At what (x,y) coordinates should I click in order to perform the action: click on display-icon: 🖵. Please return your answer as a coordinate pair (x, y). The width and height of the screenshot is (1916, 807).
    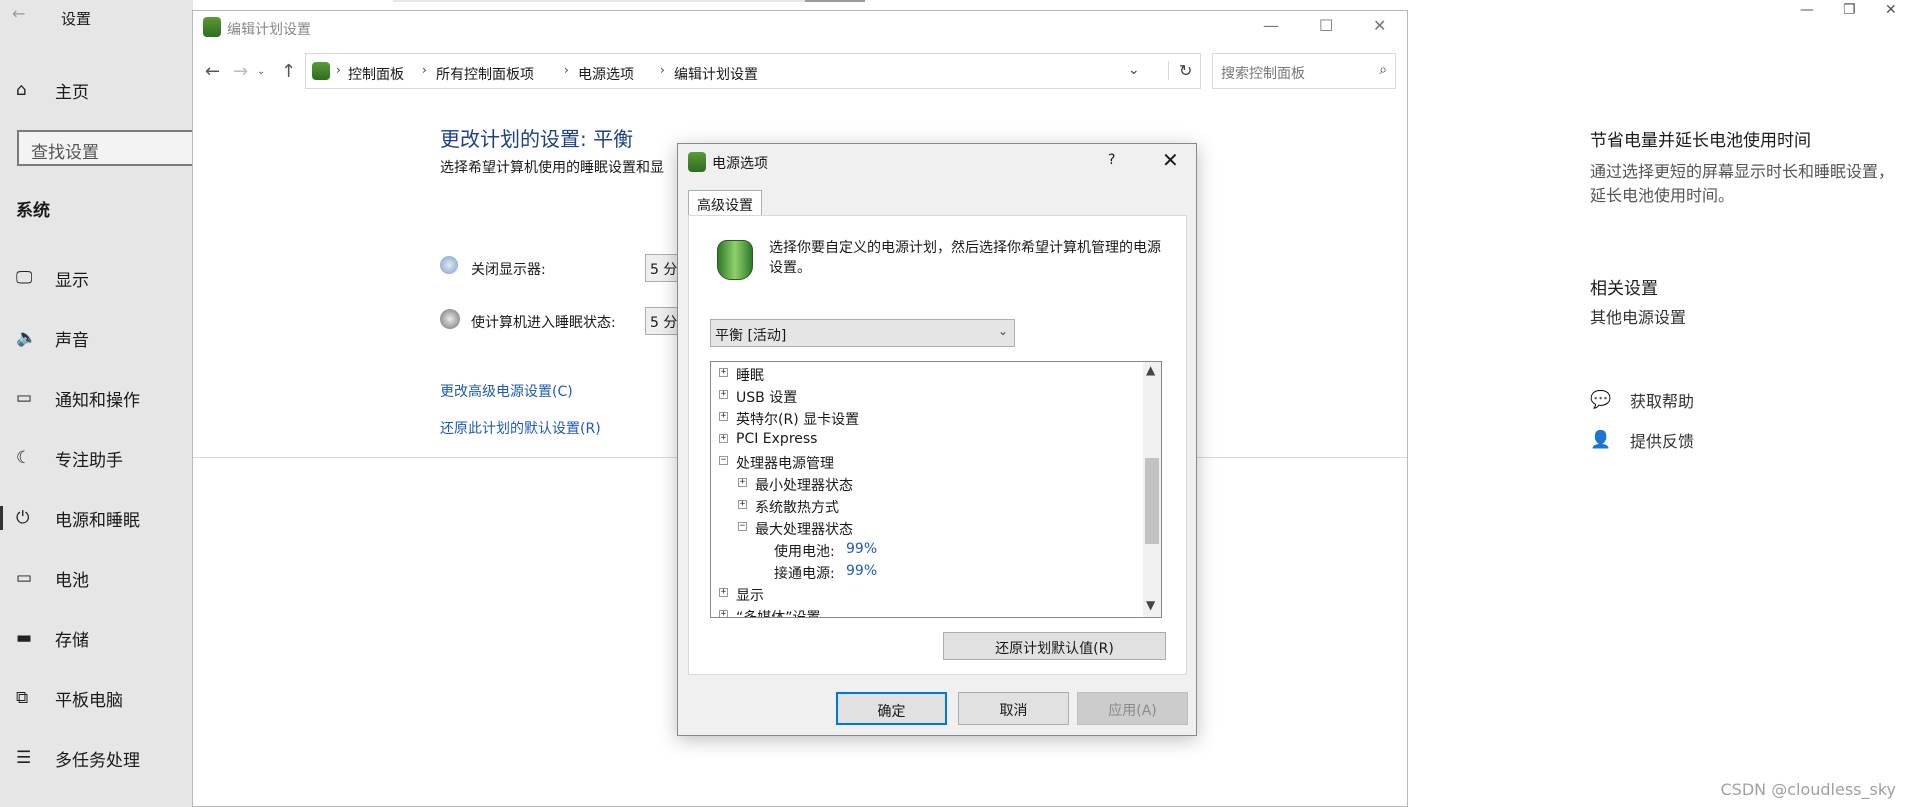
    Looking at the image, I should click on (24, 278).